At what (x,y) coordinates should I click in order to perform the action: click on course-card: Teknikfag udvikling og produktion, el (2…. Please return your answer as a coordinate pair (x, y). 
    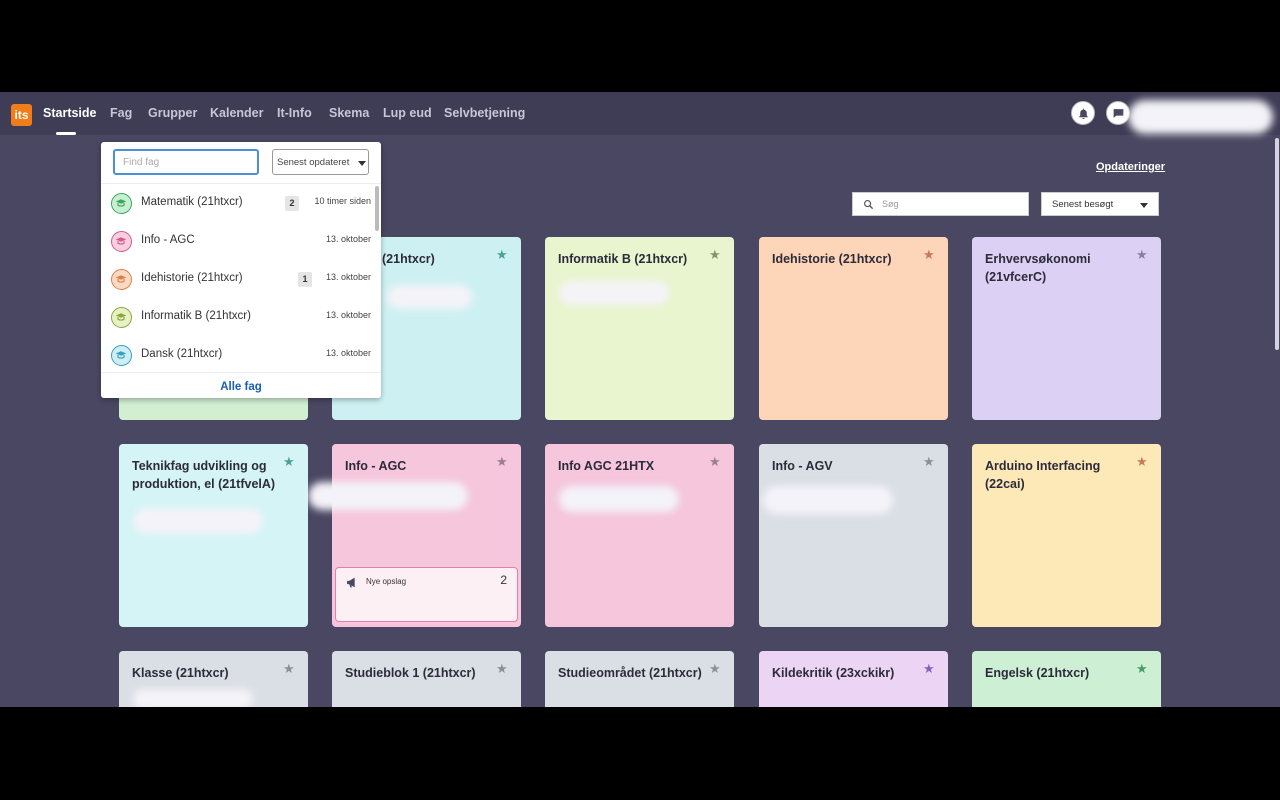
    Looking at the image, I should click on (213, 535).